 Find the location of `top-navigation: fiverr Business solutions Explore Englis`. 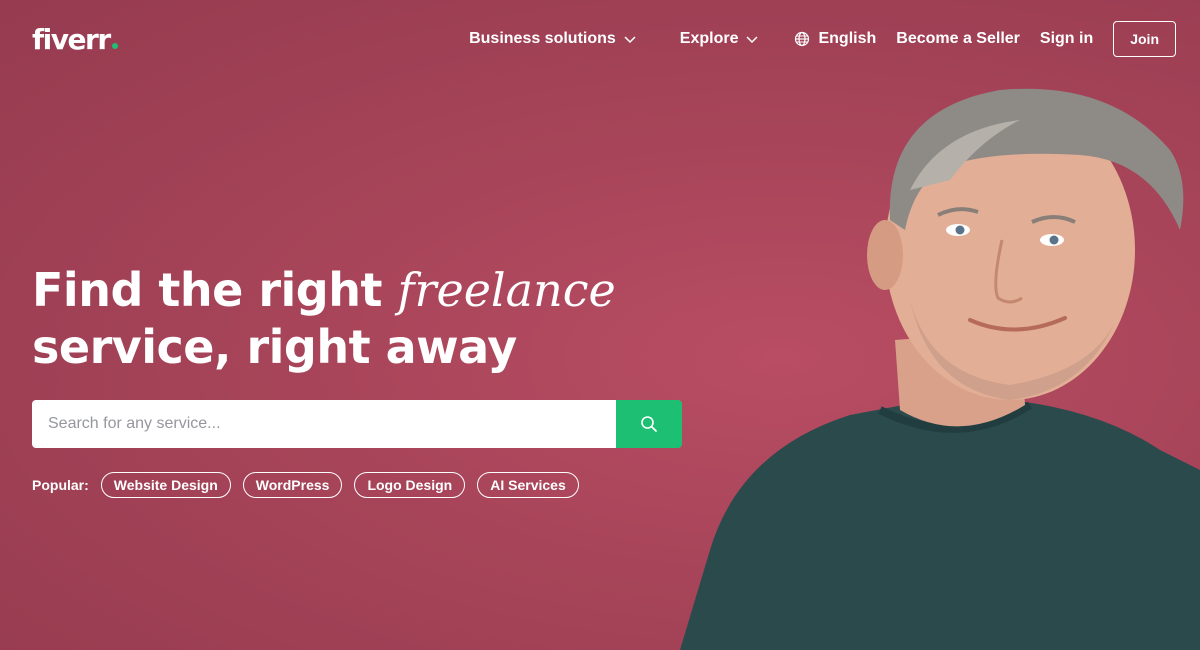

top-navigation: fiverr Business solutions Explore Englis is located at coordinates (600, 39).